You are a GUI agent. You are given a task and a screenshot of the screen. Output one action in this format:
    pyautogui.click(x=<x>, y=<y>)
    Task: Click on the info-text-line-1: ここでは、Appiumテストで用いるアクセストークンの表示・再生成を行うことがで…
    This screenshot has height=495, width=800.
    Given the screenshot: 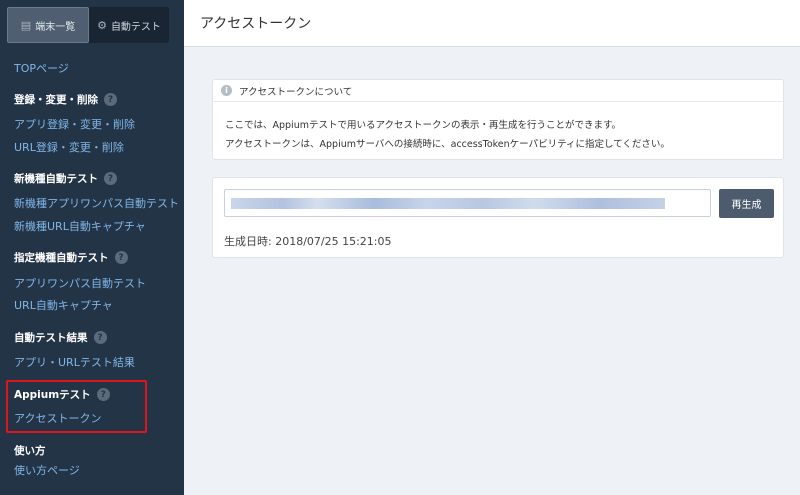 What is the action you would take?
    pyautogui.click(x=423, y=125)
    